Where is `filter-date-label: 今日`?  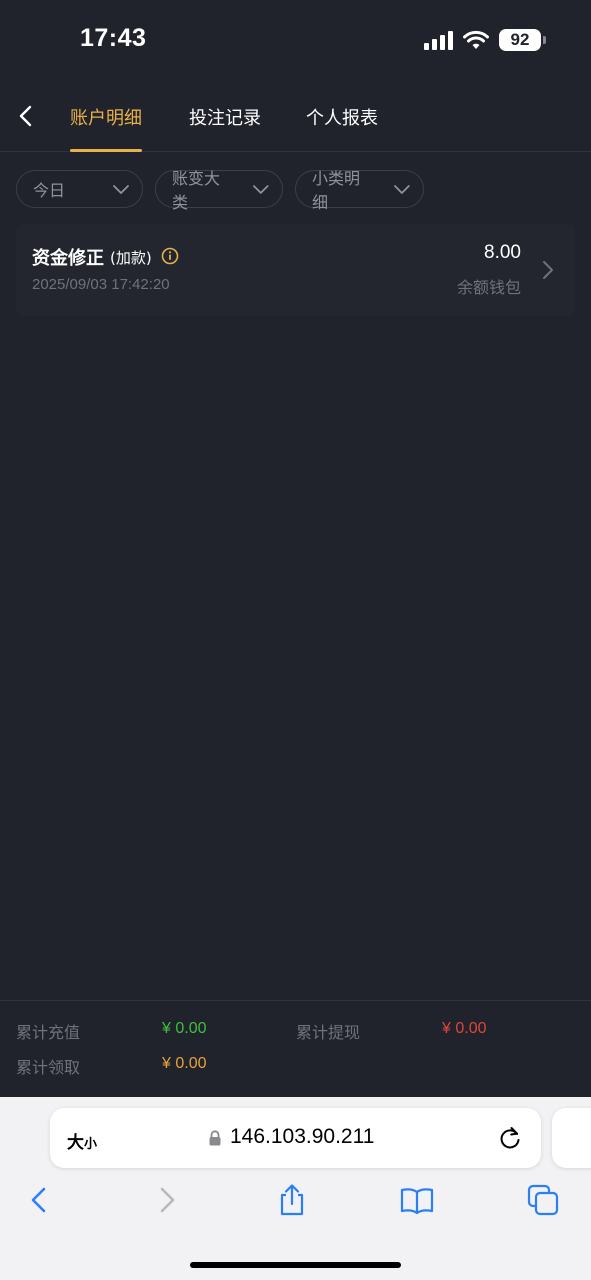
filter-date-label: 今日 is located at coordinates (49, 190).